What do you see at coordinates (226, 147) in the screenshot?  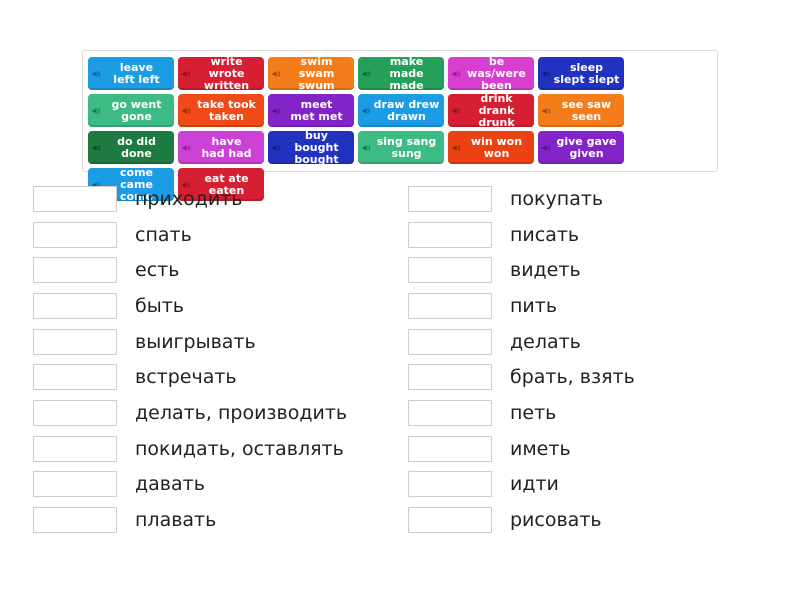 I see `word-tile-label: have had had` at bounding box center [226, 147].